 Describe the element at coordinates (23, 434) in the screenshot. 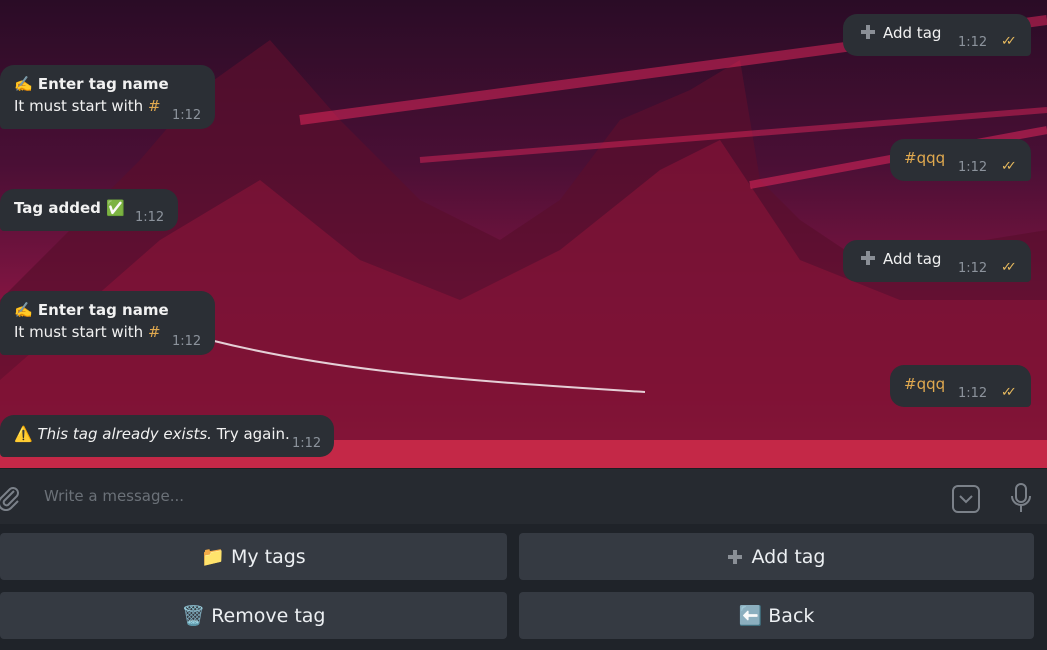

I see `warning-icon: ⚠️` at that location.